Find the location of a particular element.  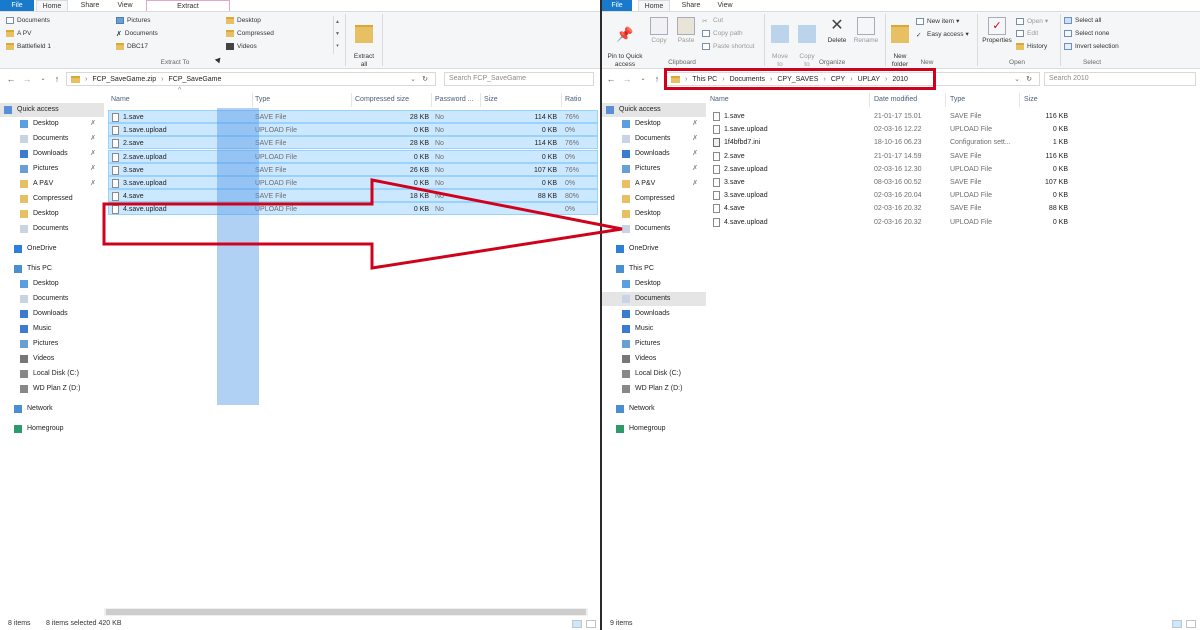

up-arrow-icon: ↑ is located at coordinates (57, 79).